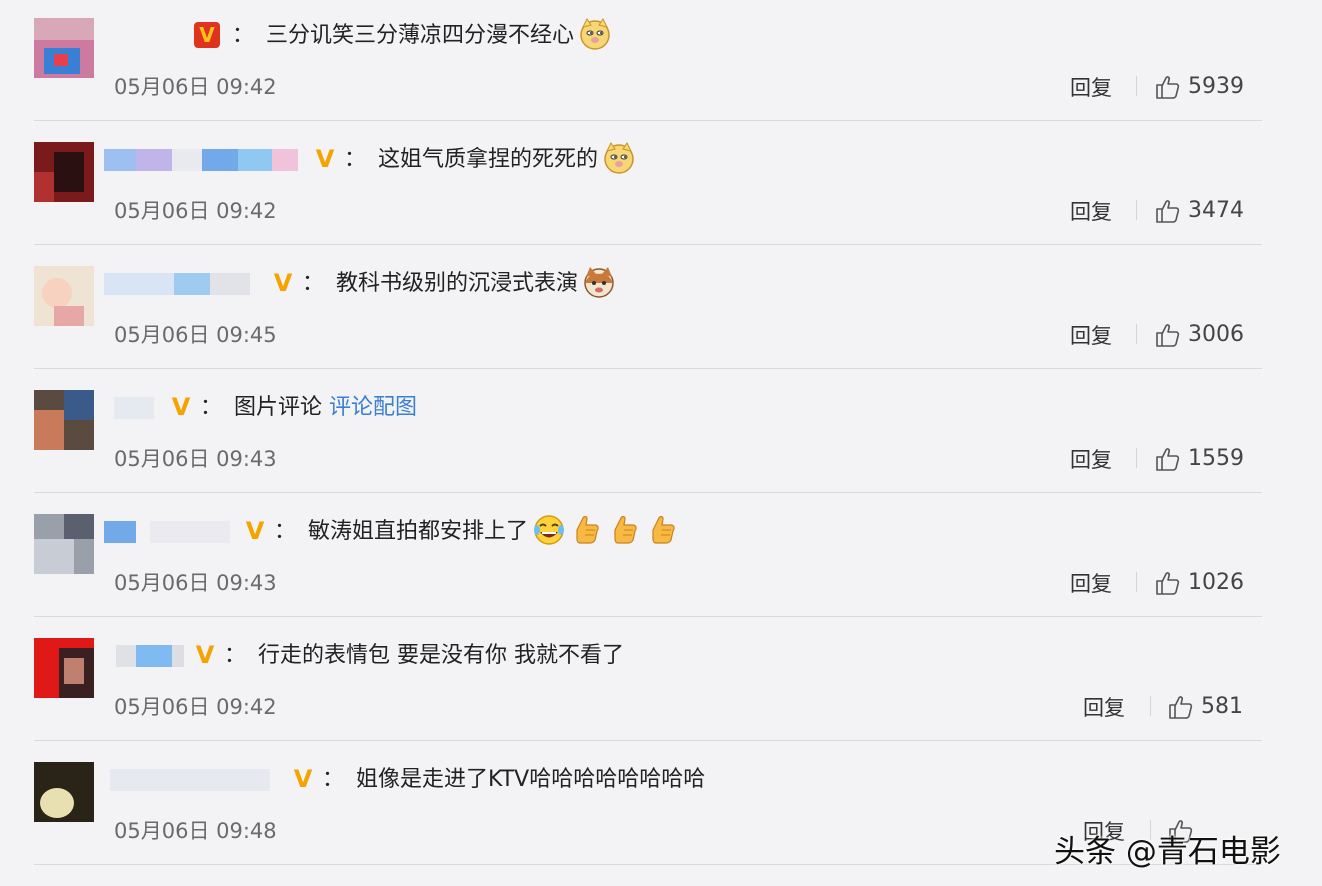 This screenshot has height=886, width=1322. What do you see at coordinates (1216, 210) in the screenshot?
I see `like-count: 3474` at bounding box center [1216, 210].